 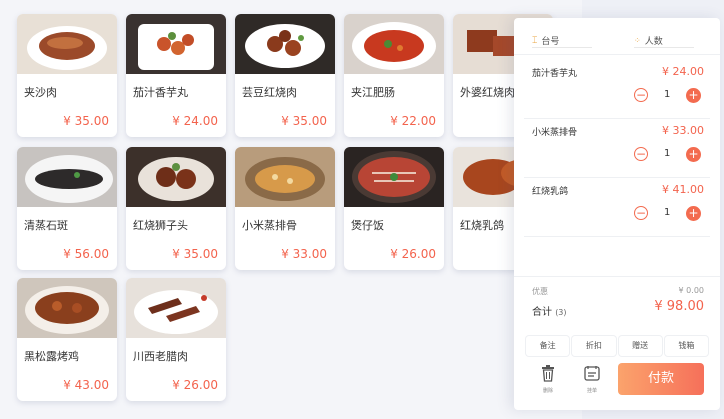 What do you see at coordinates (160, 225) in the screenshot?
I see `dish-name: 红烧狮子头` at bounding box center [160, 225].